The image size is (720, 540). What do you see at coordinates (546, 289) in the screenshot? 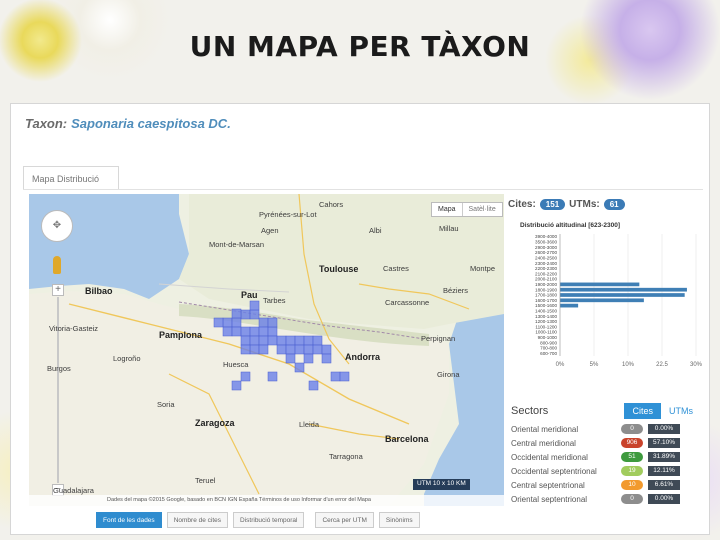
I see `y-category-label: 1800-1900` at bounding box center [546, 289].